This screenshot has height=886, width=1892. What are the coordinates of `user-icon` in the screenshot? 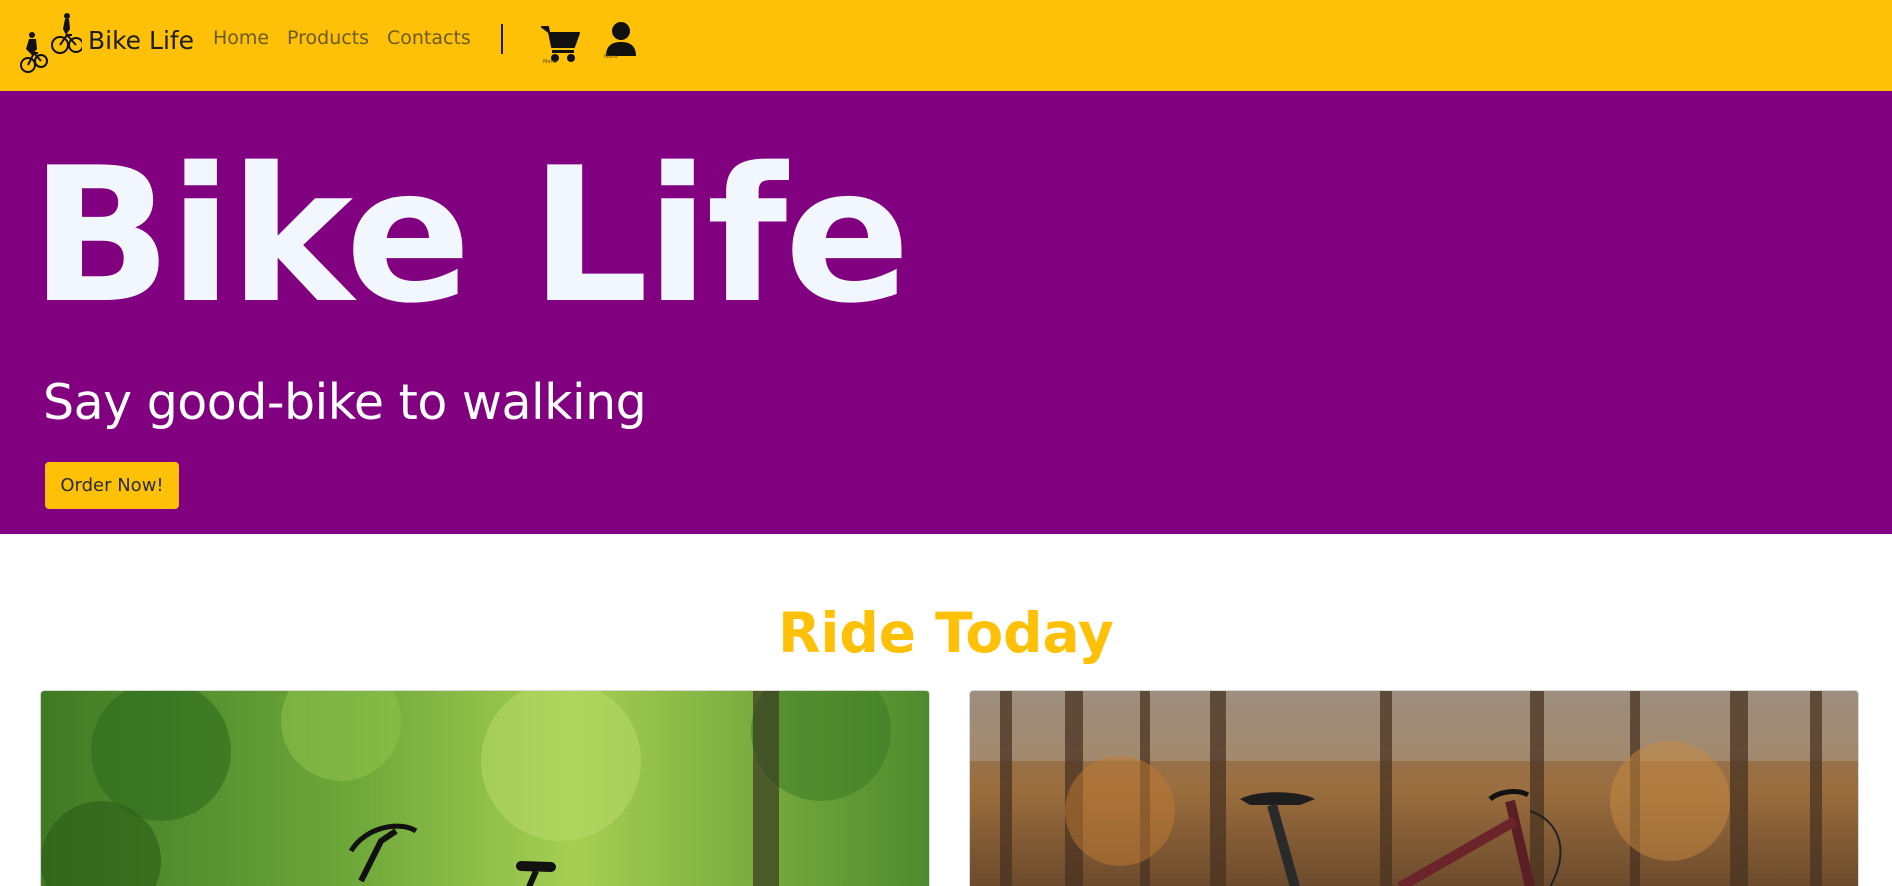 It's located at (621, 40).